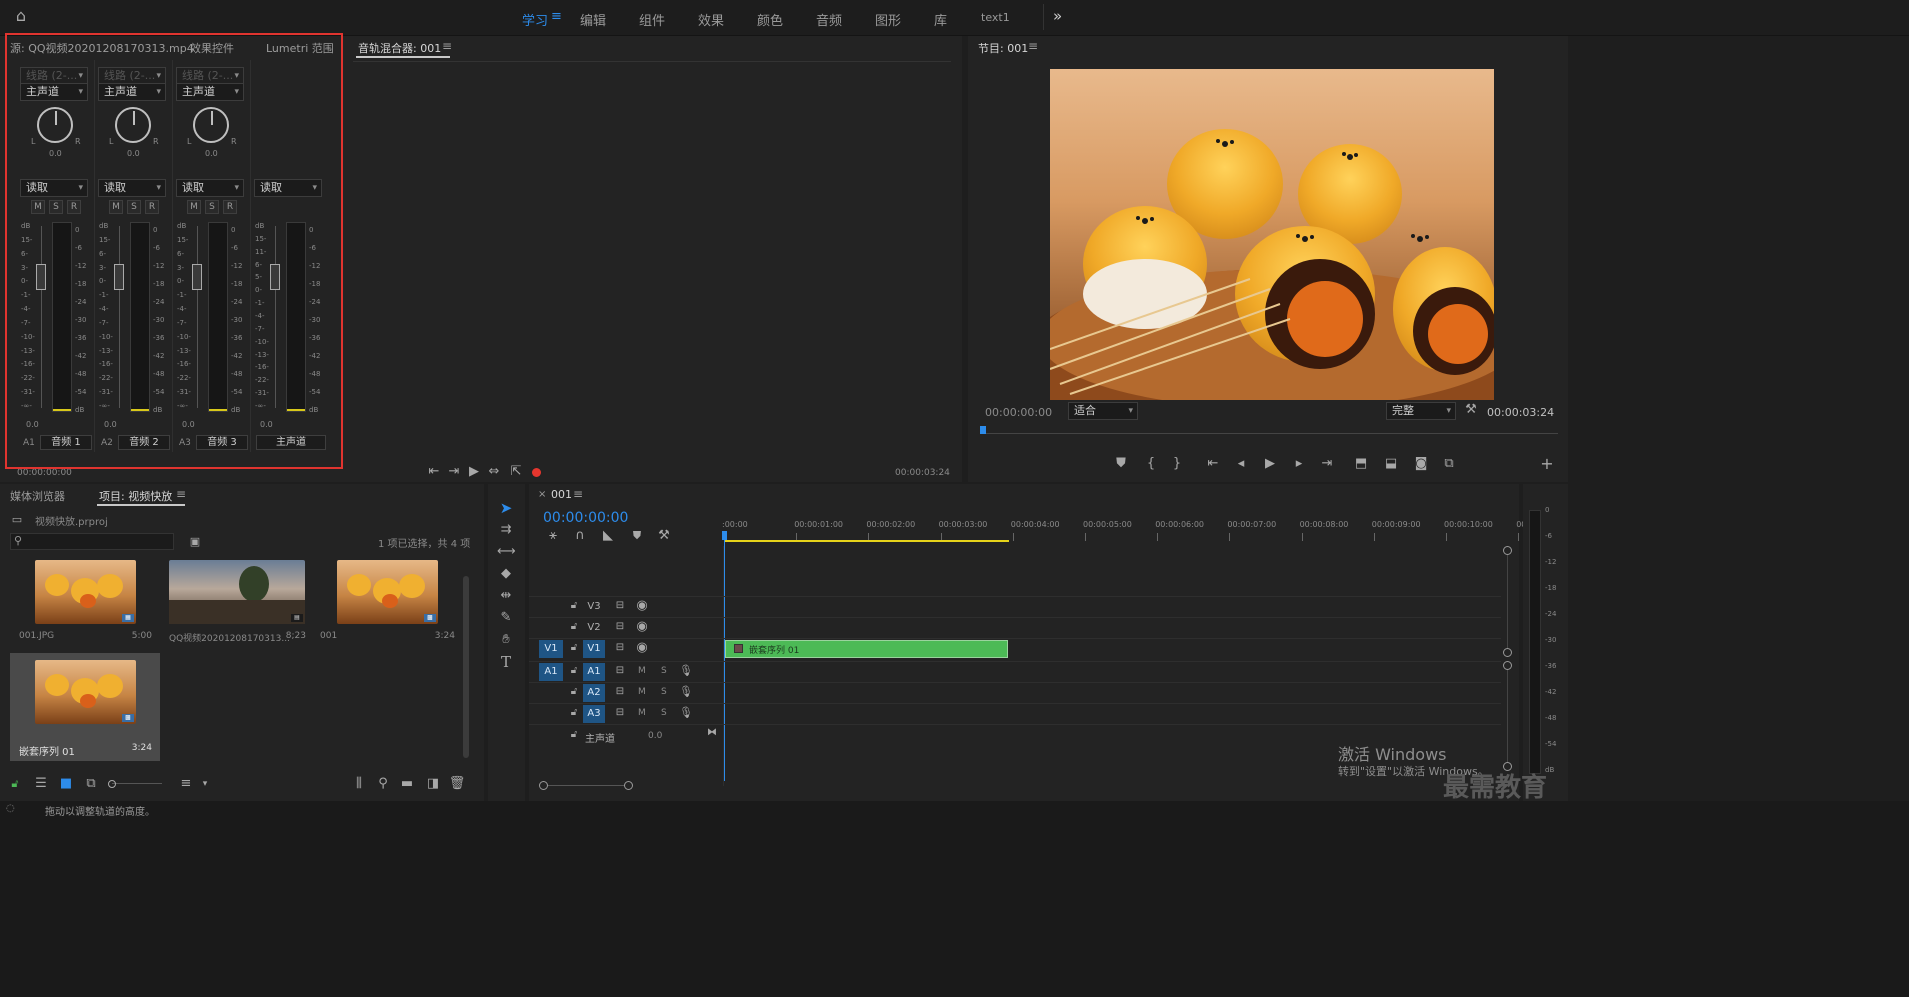  Describe the element at coordinates (447, 46) in the screenshot. I see `mixer-menu-icon: ≡` at that location.